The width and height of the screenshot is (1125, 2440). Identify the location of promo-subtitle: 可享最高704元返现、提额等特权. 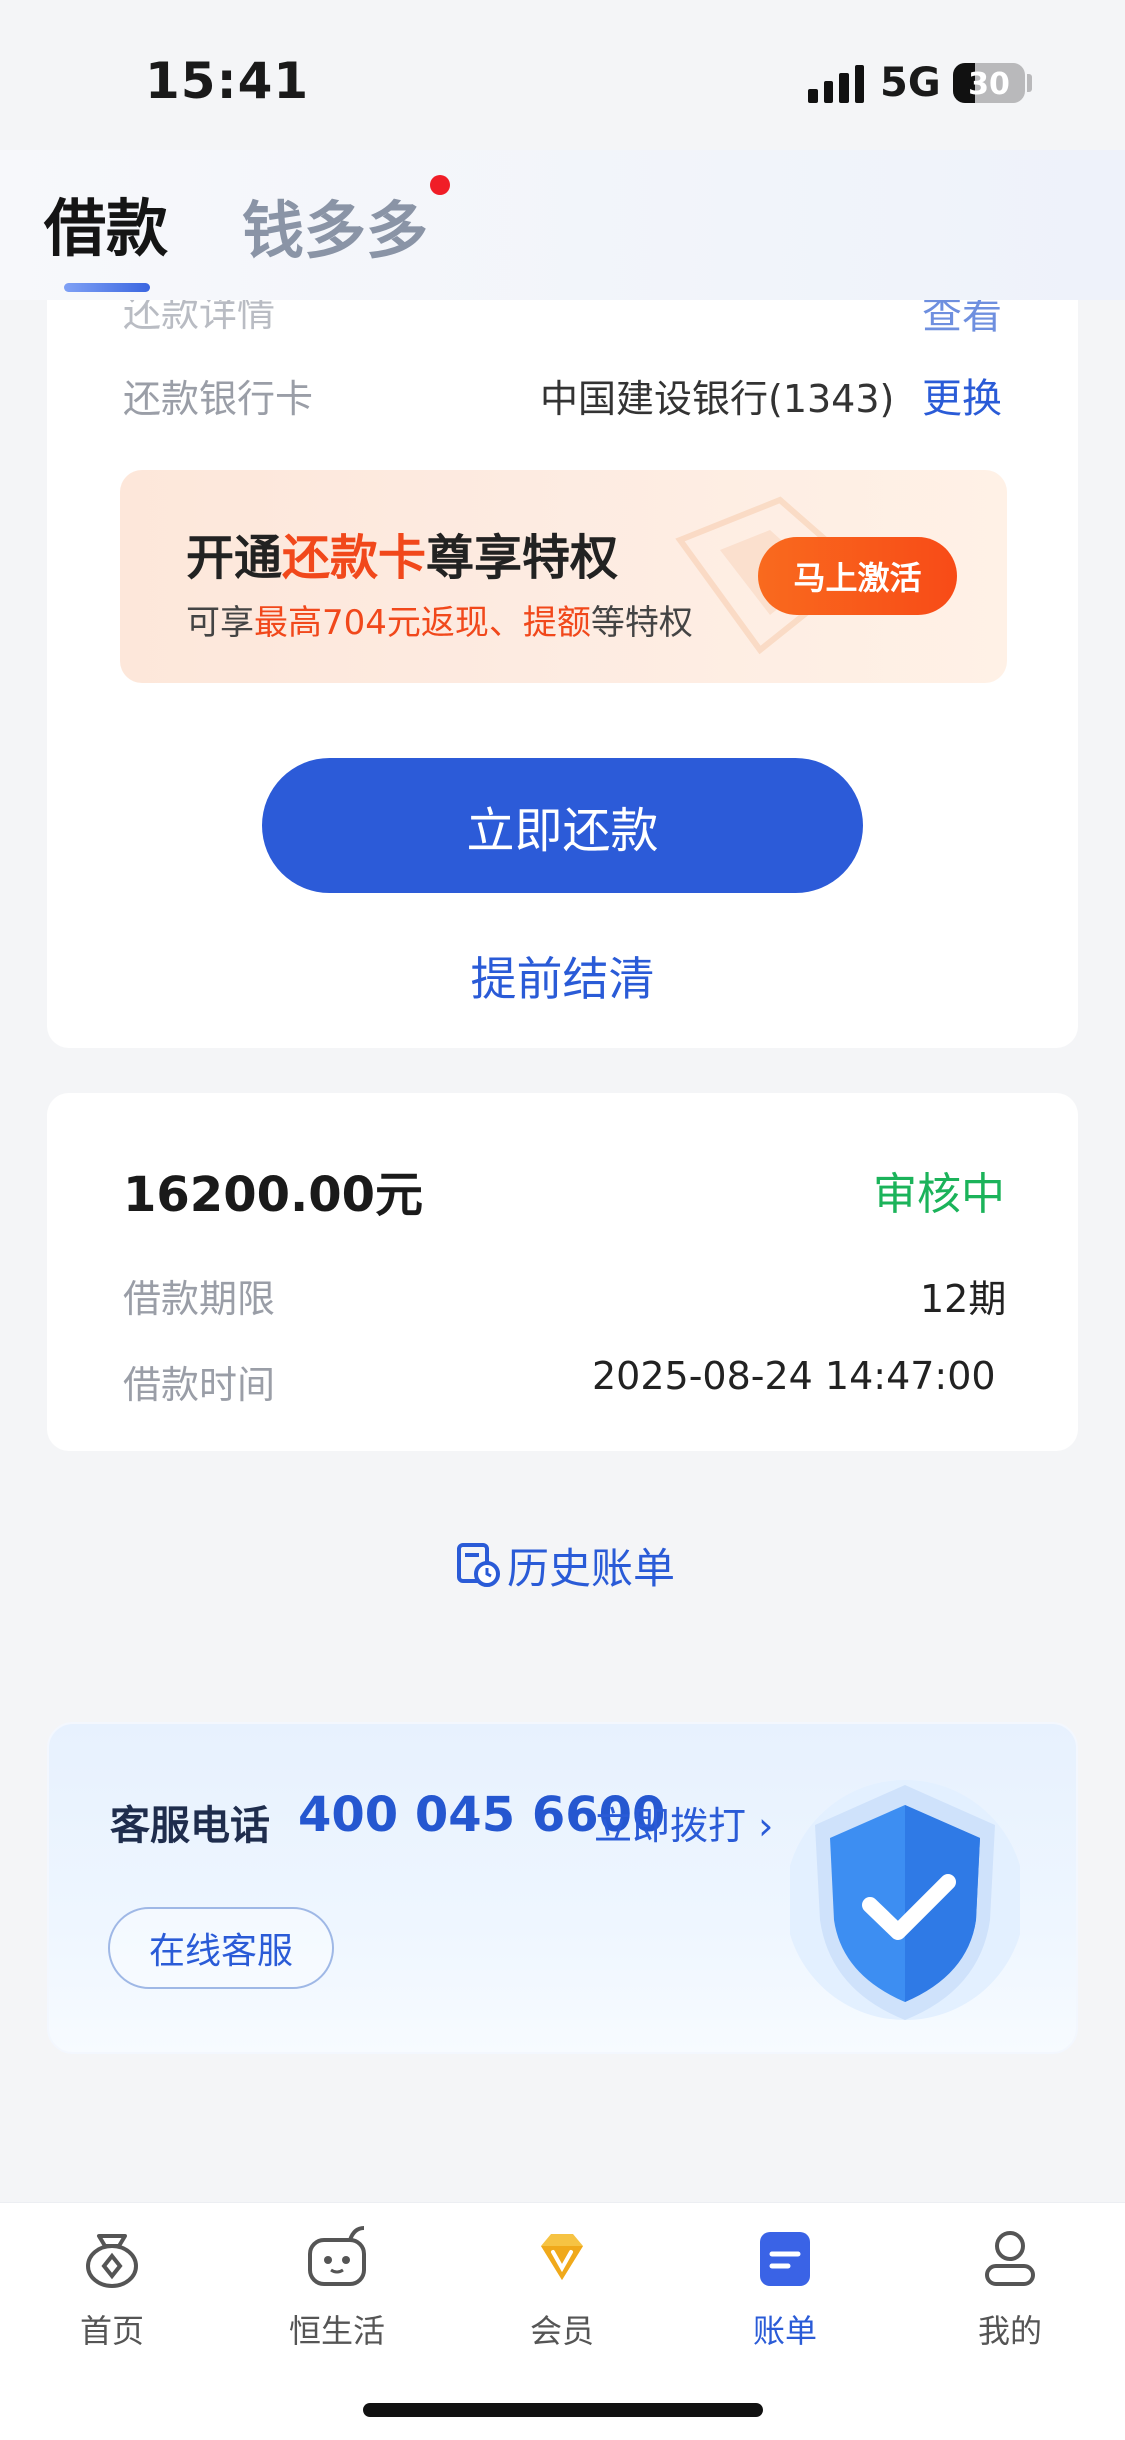
(439, 619).